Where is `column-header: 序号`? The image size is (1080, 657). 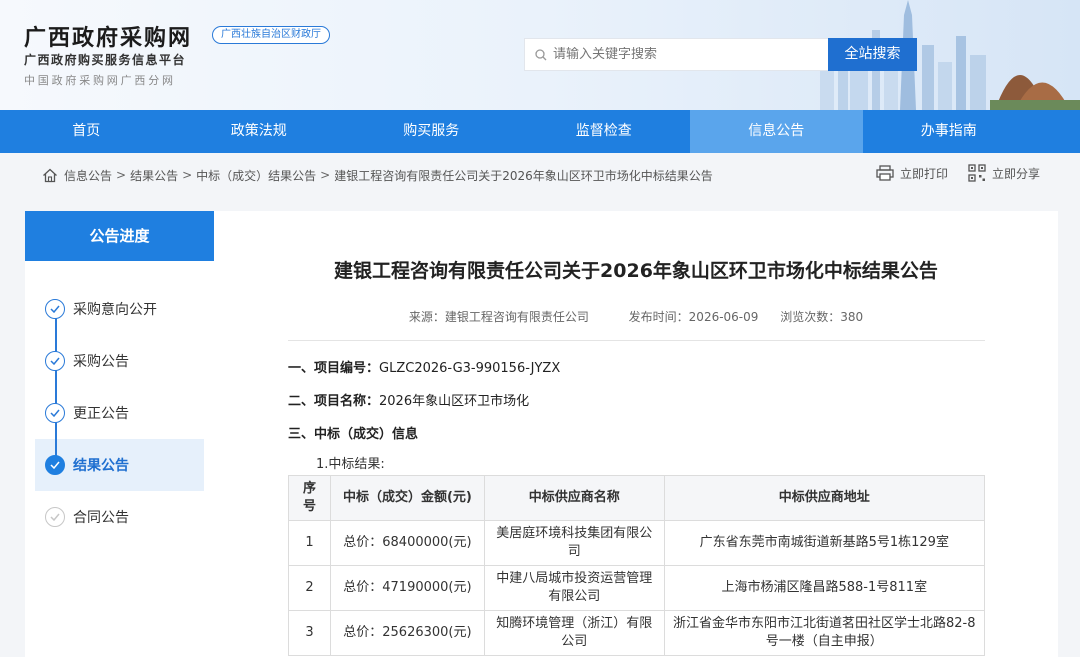 column-header: 序号 is located at coordinates (309, 498).